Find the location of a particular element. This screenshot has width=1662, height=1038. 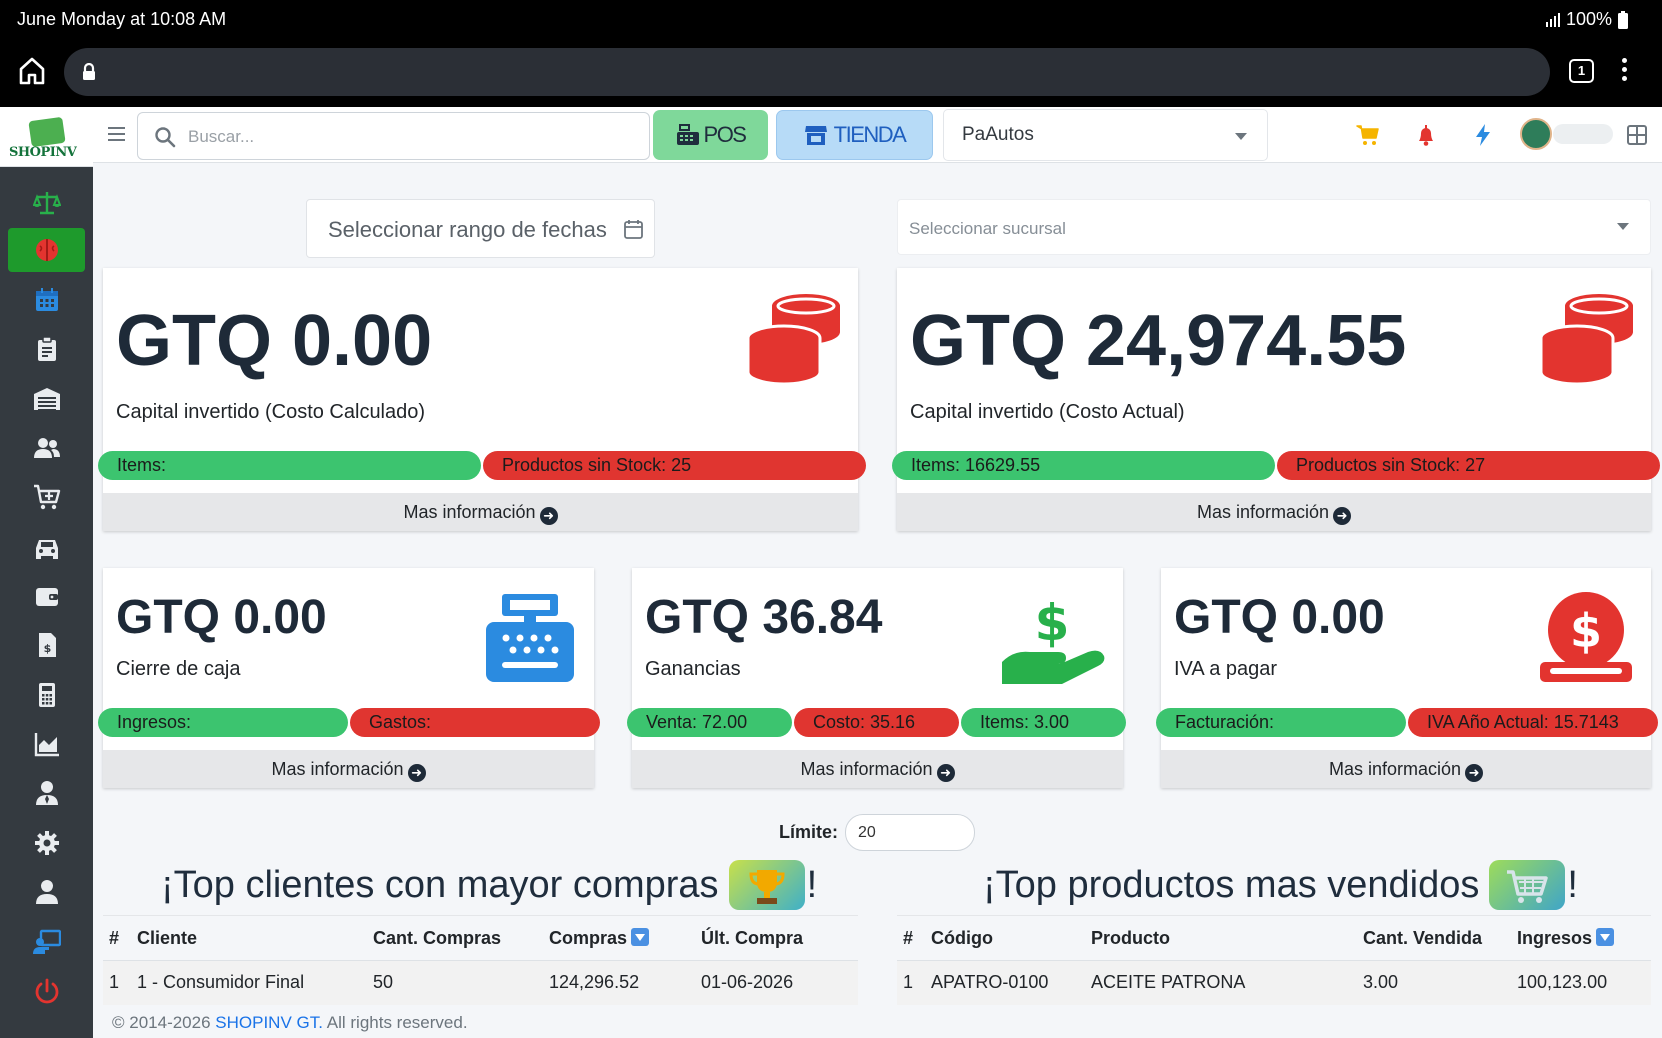

date-range-picker: Seleccionar rango de fechas is located at coordinates (480, 228).